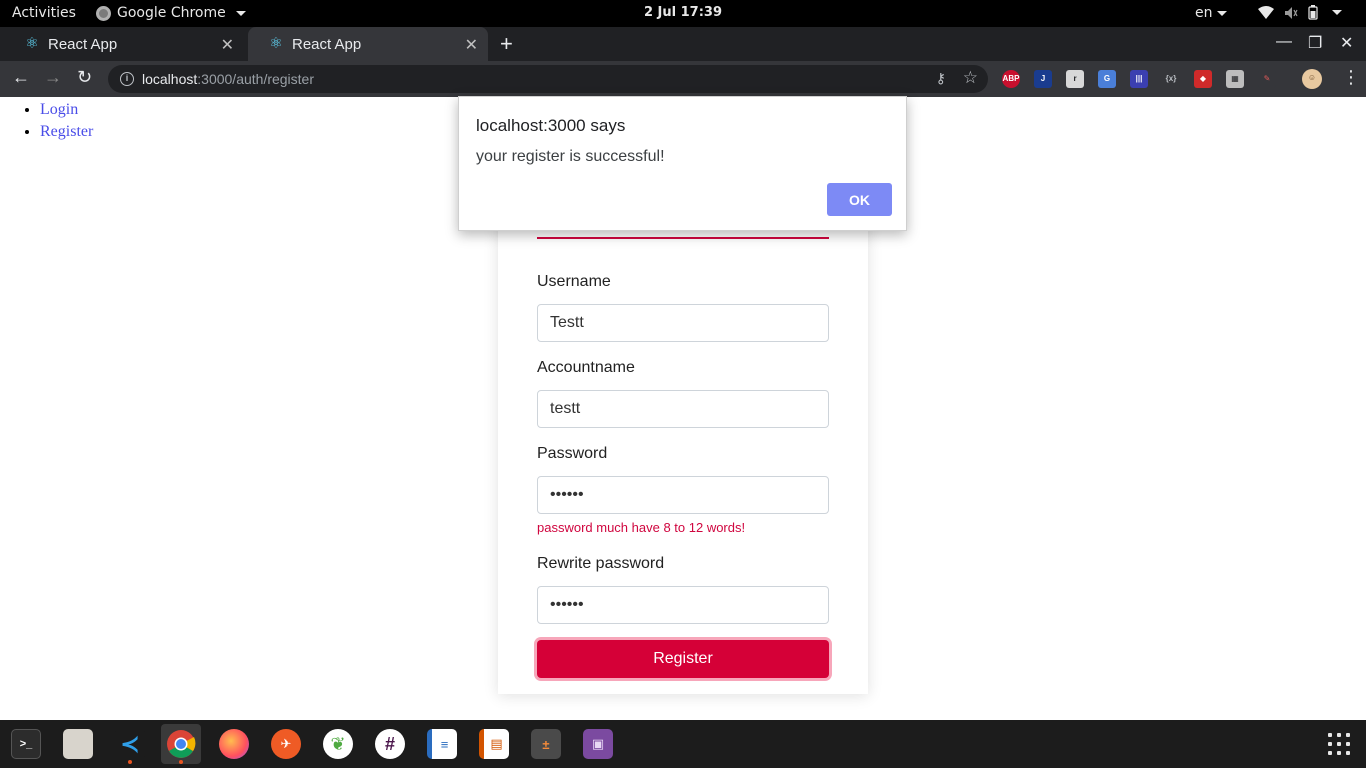 Image resolution: width=1366 pixels, height=768 pixels. What do you see at coordinates (1043, 79) in the screenshot?
I see `extension-j-icon: J` at bounding box center [1043, 79].